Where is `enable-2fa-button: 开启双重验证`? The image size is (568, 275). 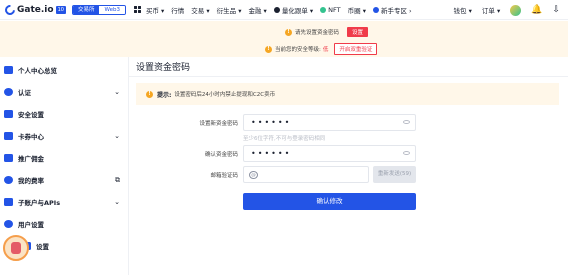 enable-2fa-button: 开启双重验证 is located at coordinates (356, 49).